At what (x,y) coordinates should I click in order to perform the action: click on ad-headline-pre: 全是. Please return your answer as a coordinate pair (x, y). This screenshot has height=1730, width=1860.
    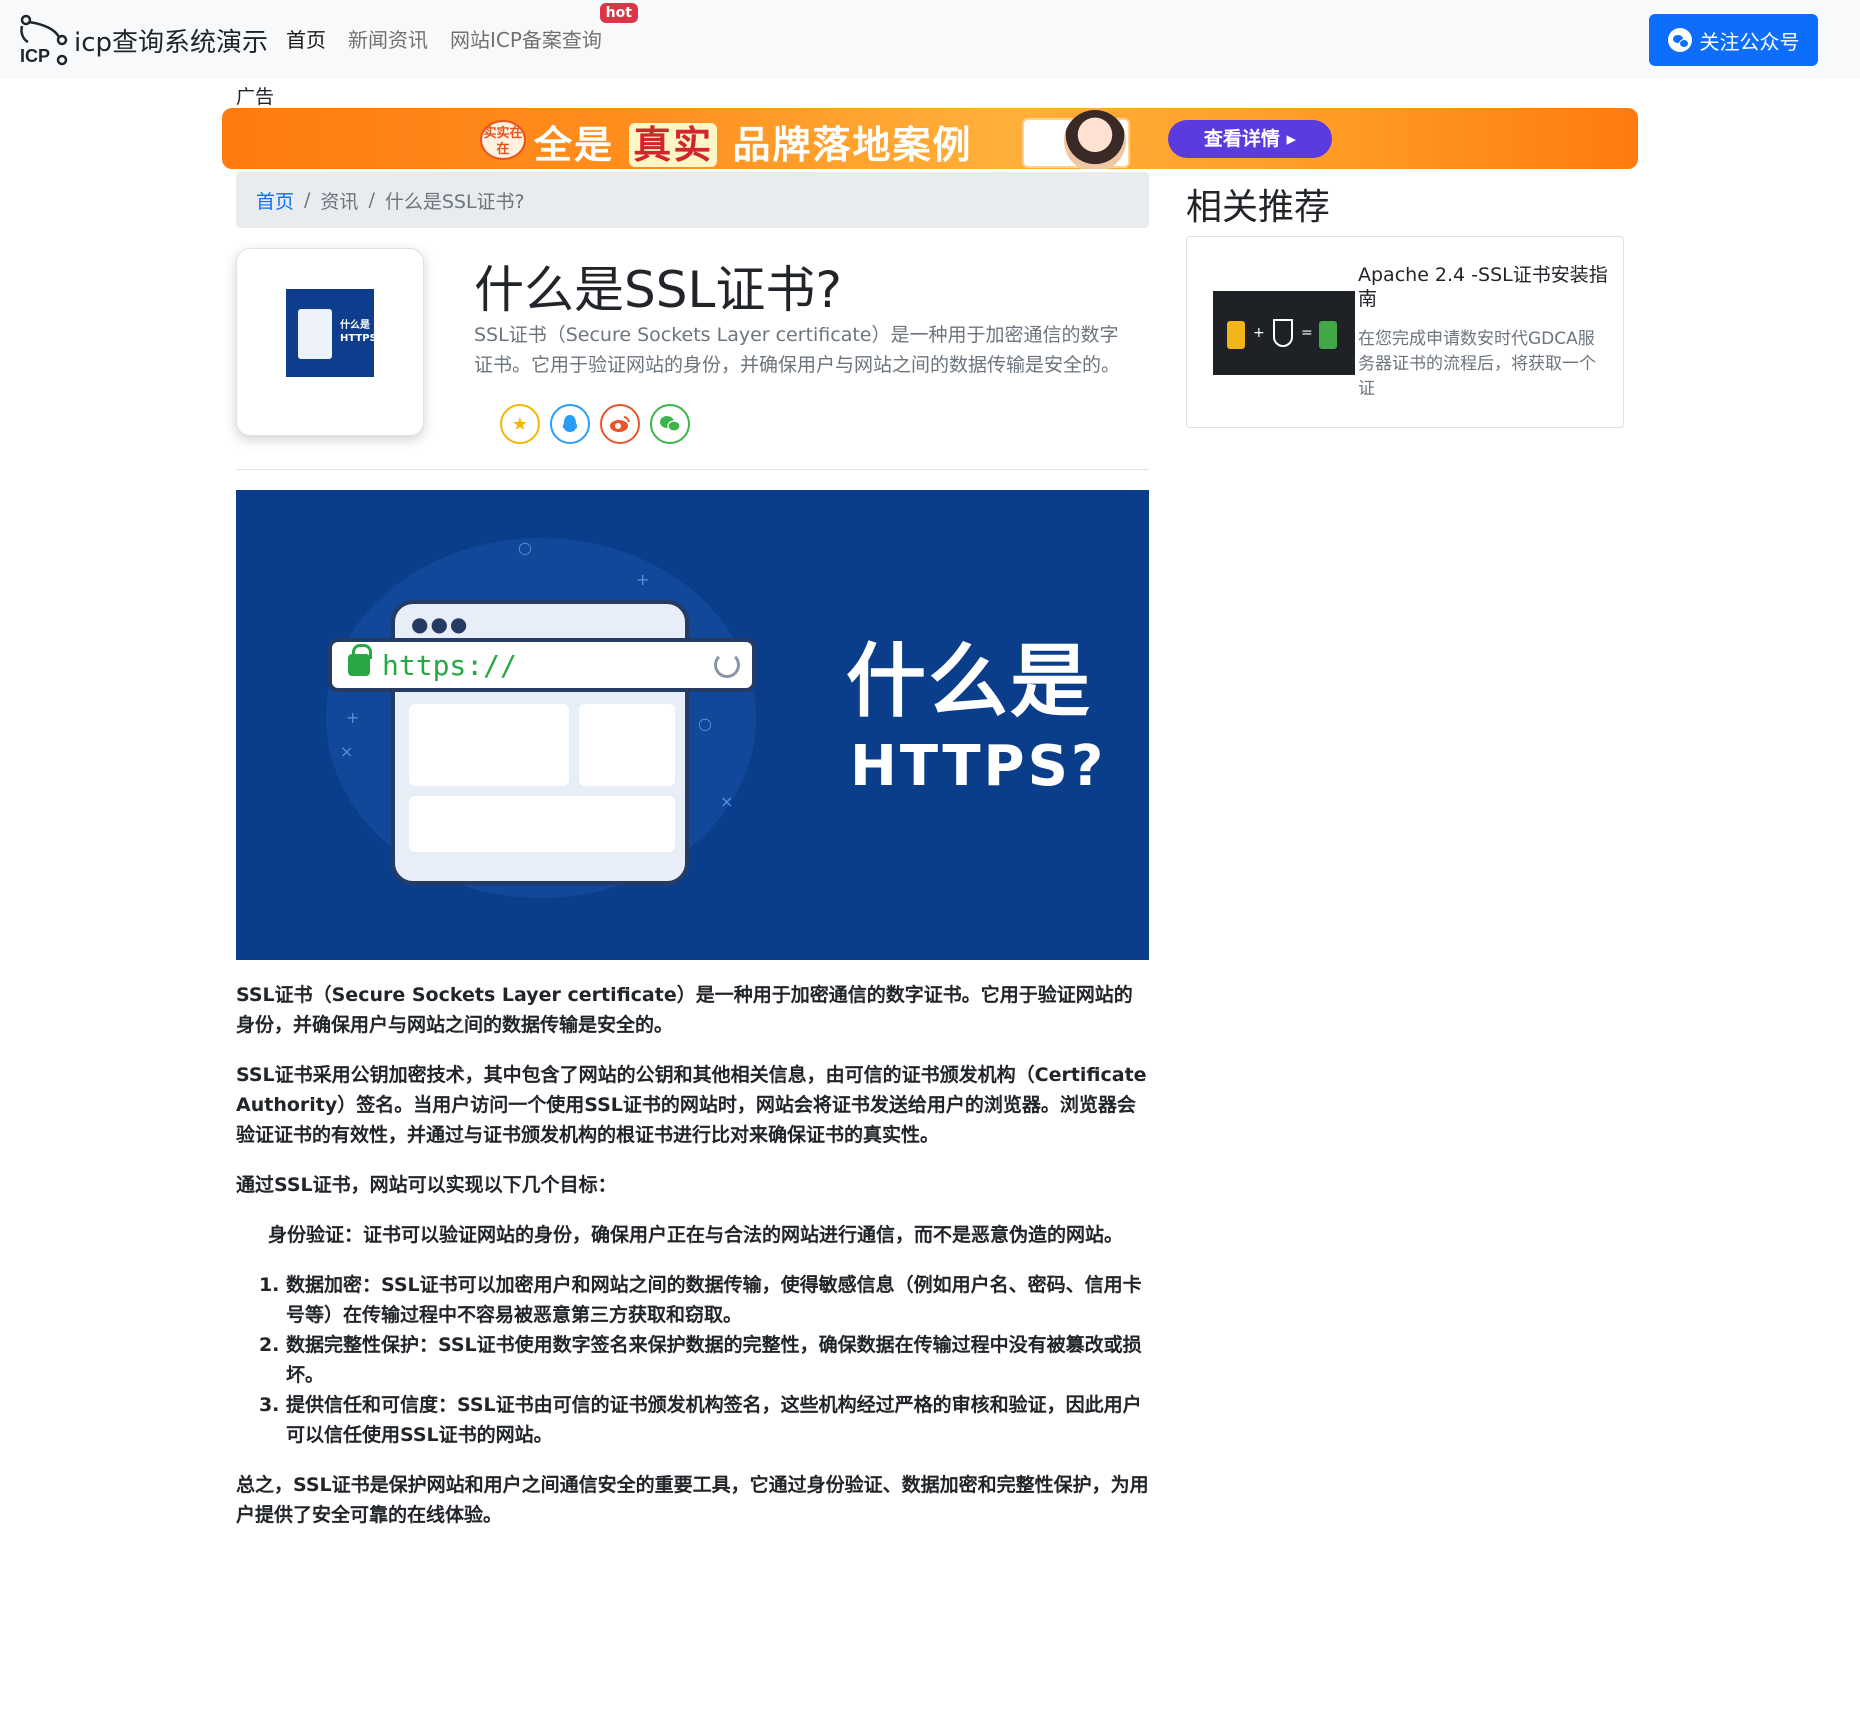
    Looking at the image, I should click on (574, 145).